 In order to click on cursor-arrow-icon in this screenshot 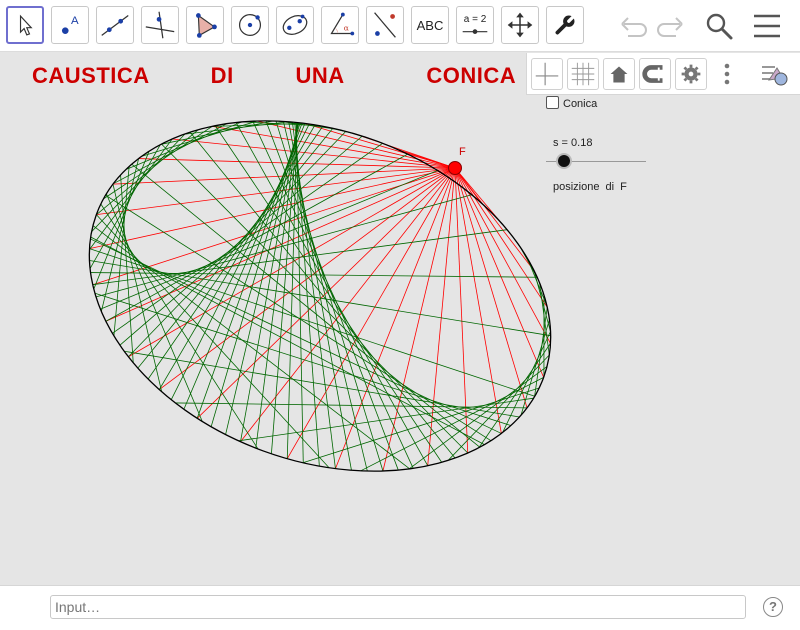, I will do `click(26, 25)`.